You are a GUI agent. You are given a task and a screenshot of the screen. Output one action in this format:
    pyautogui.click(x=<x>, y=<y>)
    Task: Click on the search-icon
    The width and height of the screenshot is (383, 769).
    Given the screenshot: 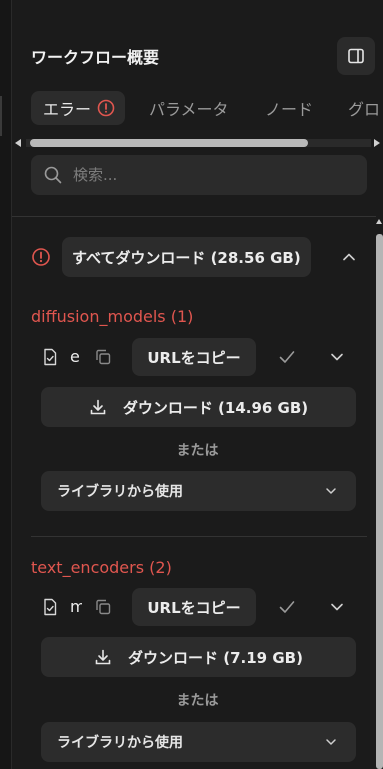 What is the action you would take?
    pyautogui.click(x=53, y=175)
    